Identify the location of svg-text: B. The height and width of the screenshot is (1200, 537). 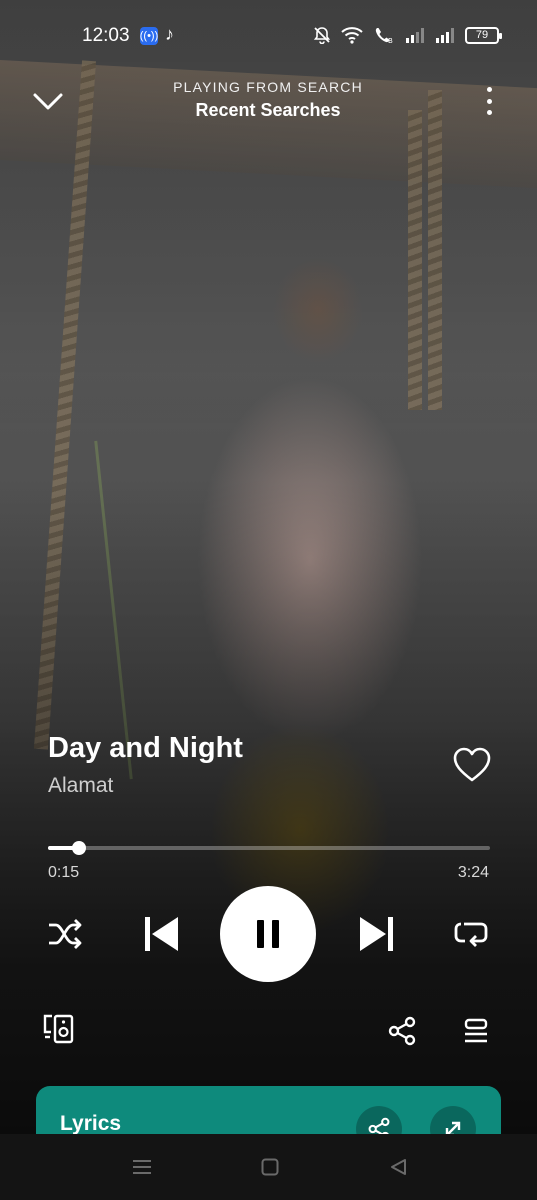
(390, 40).